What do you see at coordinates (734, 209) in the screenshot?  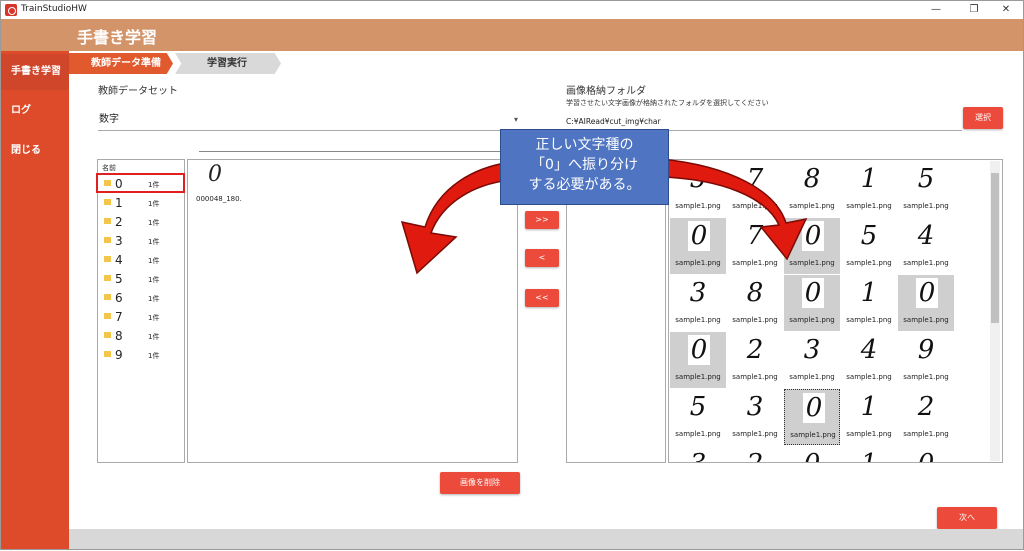 I see `right-arrow-annotation` at bounding box center [734, 209].